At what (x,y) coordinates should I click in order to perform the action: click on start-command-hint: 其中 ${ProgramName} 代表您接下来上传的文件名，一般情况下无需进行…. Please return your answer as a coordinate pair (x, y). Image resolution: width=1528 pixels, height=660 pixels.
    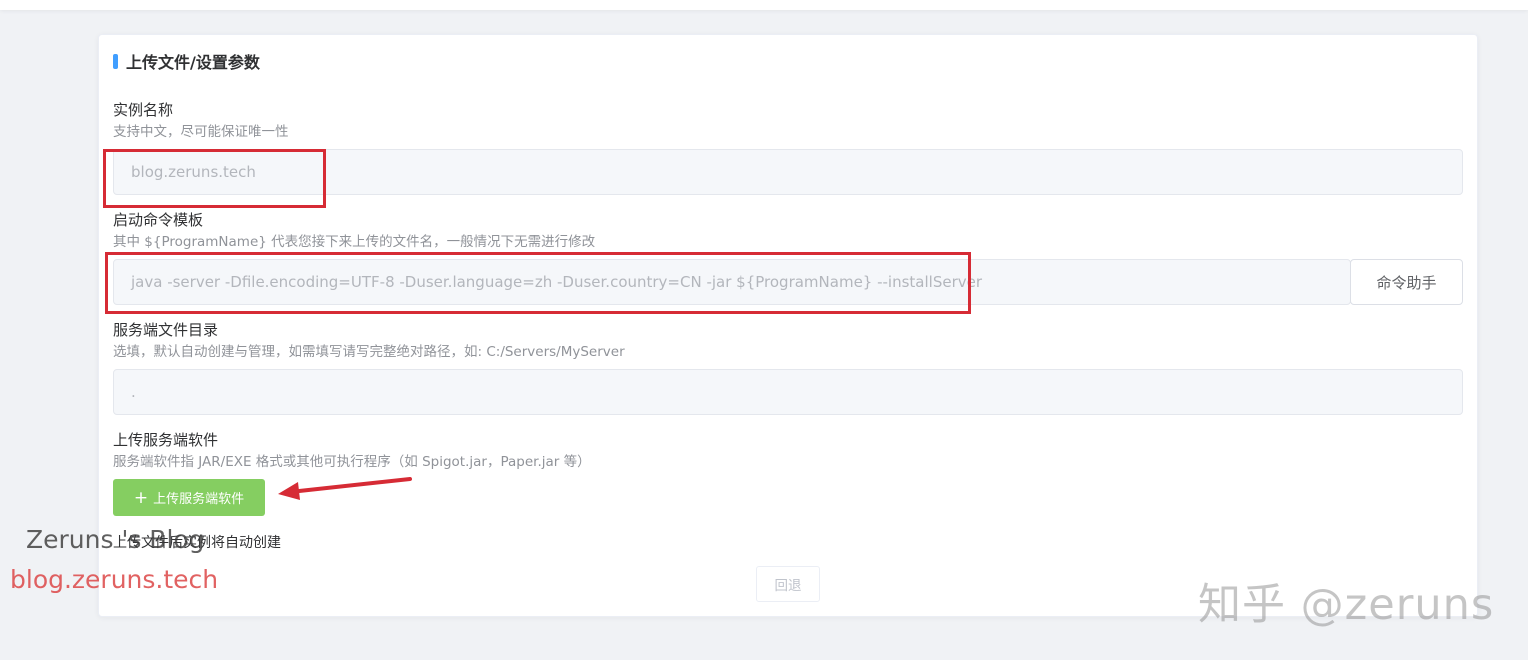
    Looking at the image, I should click on (354, 242).